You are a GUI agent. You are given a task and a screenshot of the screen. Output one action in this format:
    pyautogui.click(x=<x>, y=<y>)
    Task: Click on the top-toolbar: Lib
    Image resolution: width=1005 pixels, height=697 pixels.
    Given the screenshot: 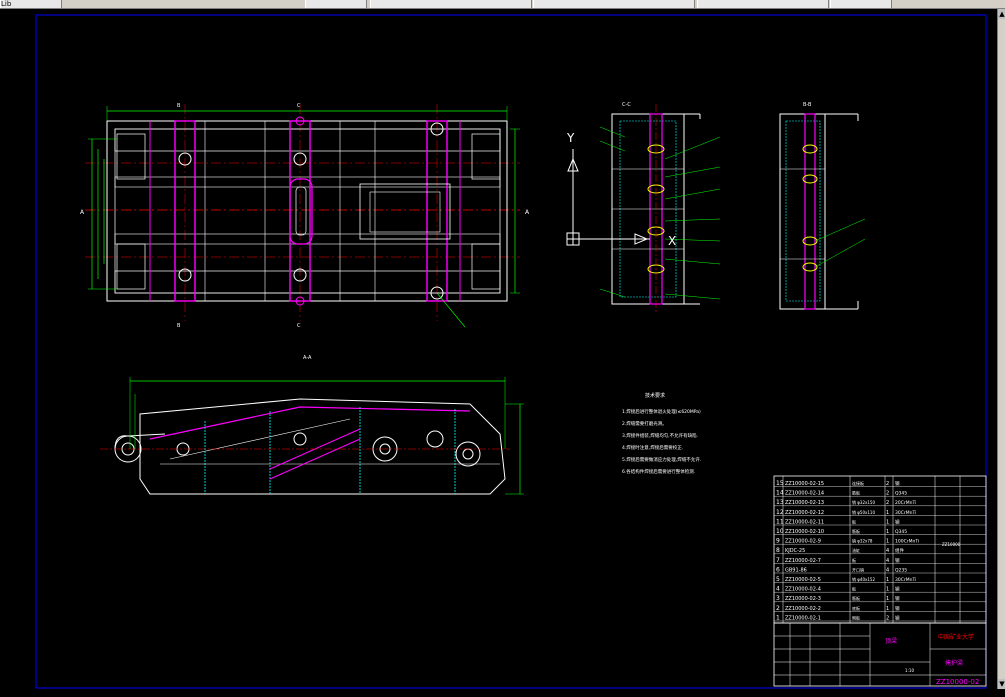 What is the action you would take?
    pyautogui.click(x=502, y=4)
    